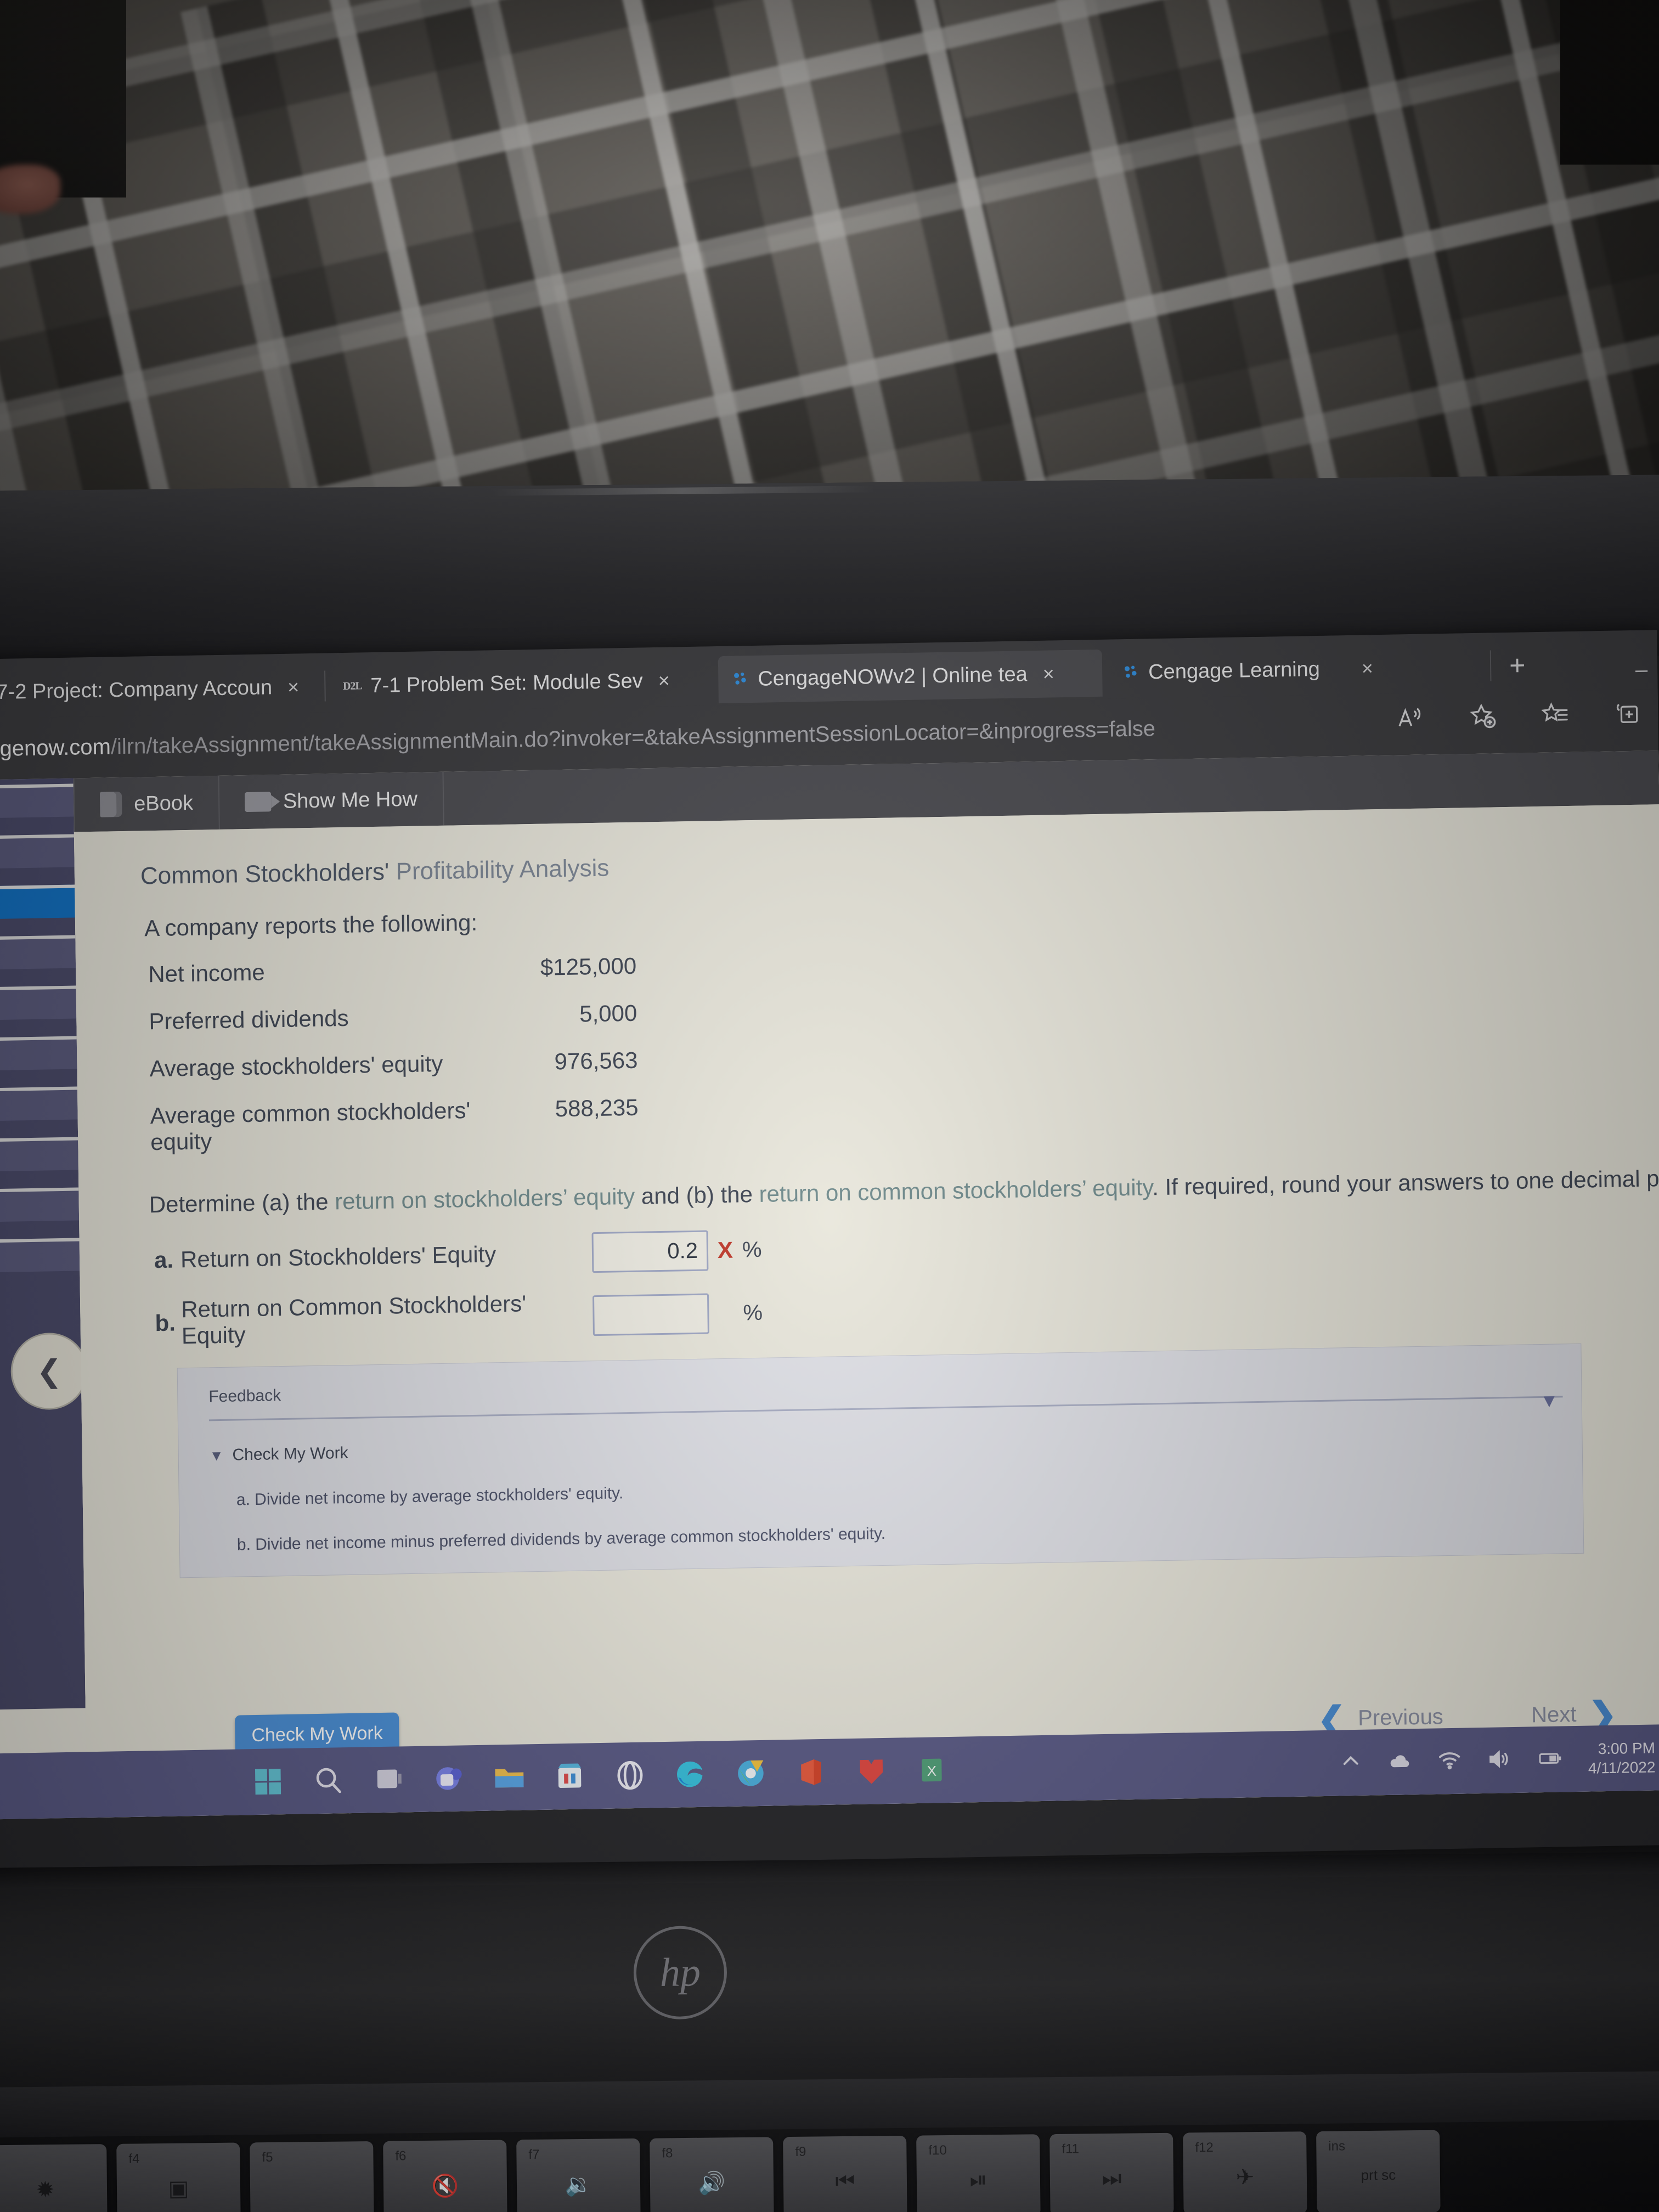 This screenshot has width=1659, height=2212. I want to click on chrome-icon, so click(751, 1774).